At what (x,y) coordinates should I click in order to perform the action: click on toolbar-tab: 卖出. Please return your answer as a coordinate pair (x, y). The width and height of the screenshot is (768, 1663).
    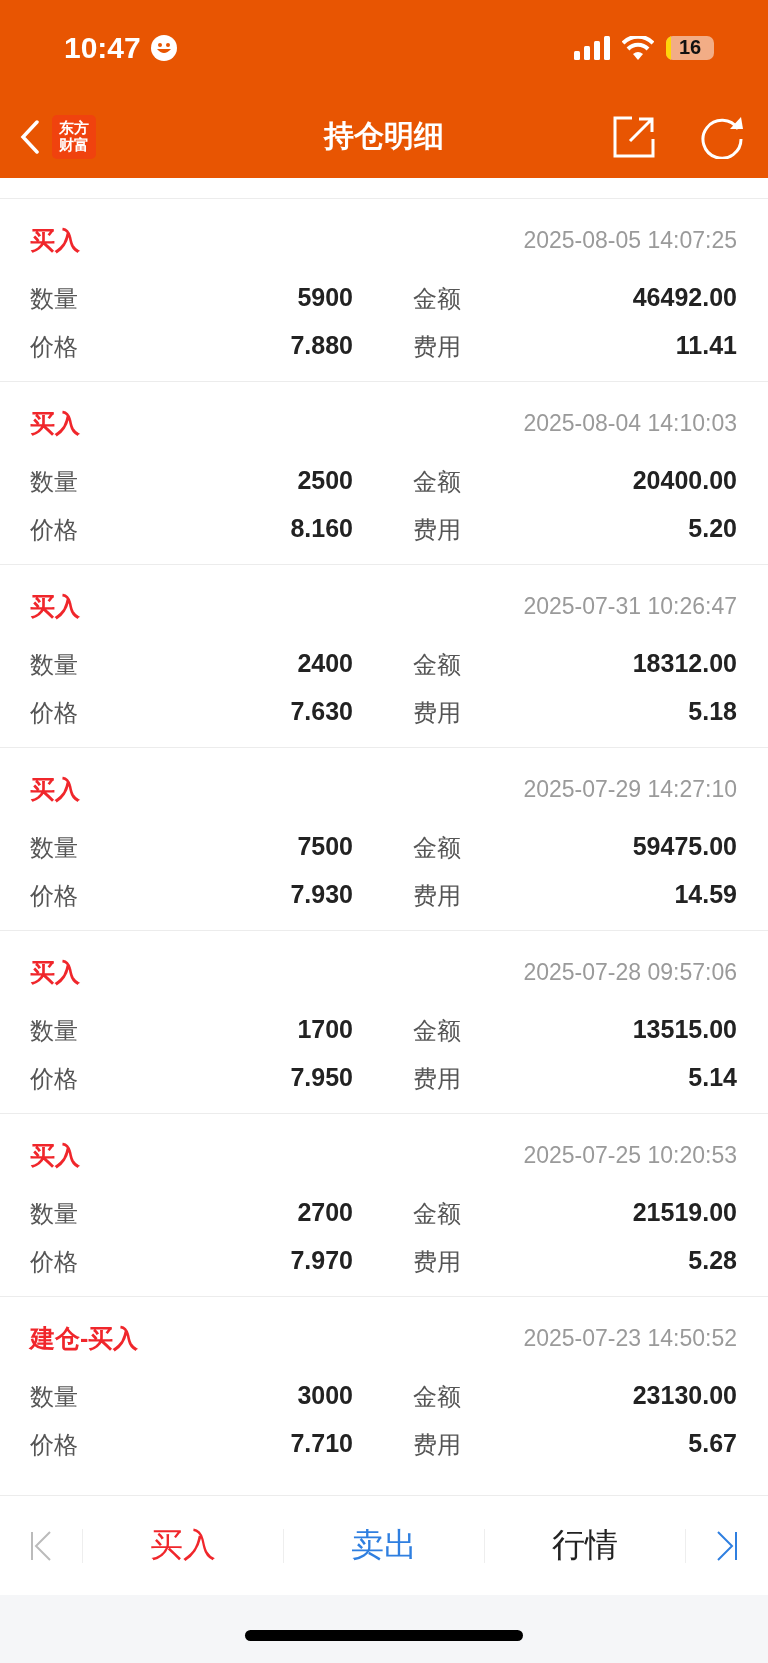
    Looking at the image, I should click on (384, 1545).